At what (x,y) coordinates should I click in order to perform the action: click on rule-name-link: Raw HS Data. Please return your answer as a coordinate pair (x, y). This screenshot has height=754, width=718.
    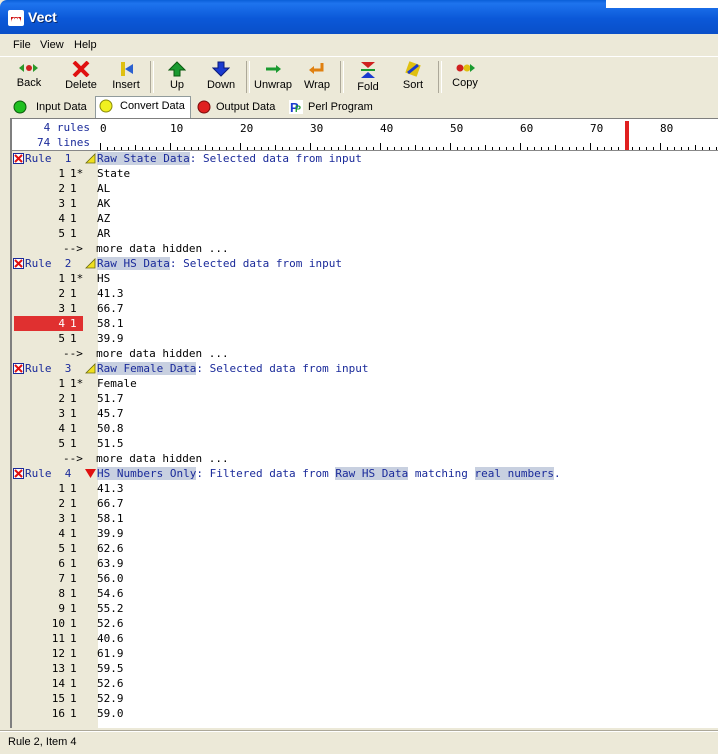
    Looking at the image, I should click on (133, 263).